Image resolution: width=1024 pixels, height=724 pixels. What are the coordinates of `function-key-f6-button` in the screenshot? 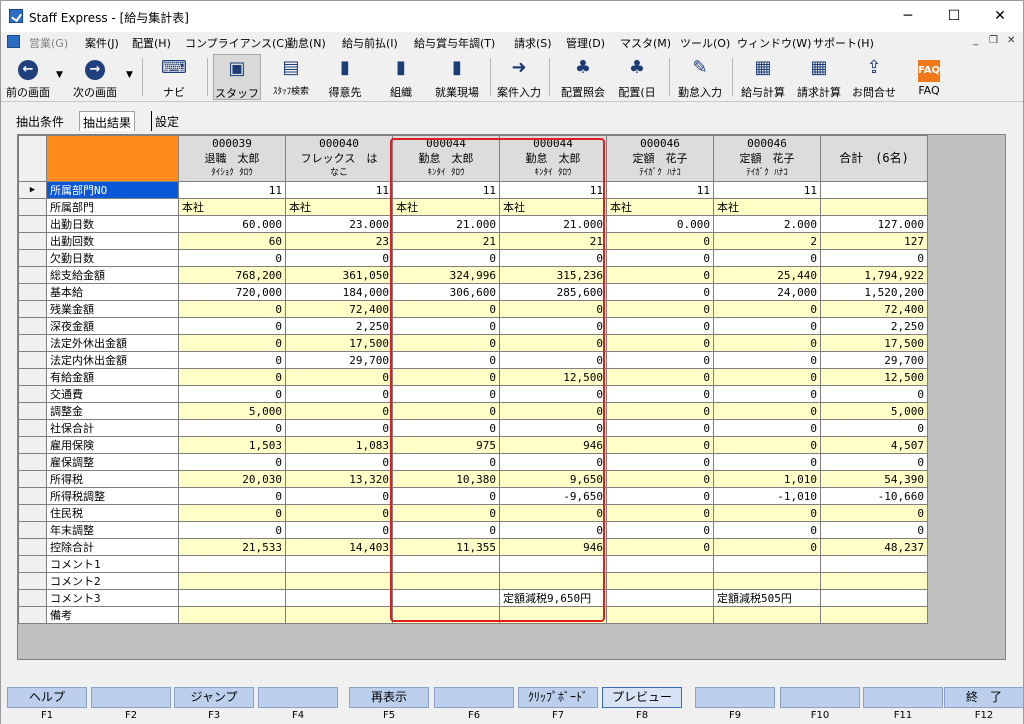 It's located at (474, 697).